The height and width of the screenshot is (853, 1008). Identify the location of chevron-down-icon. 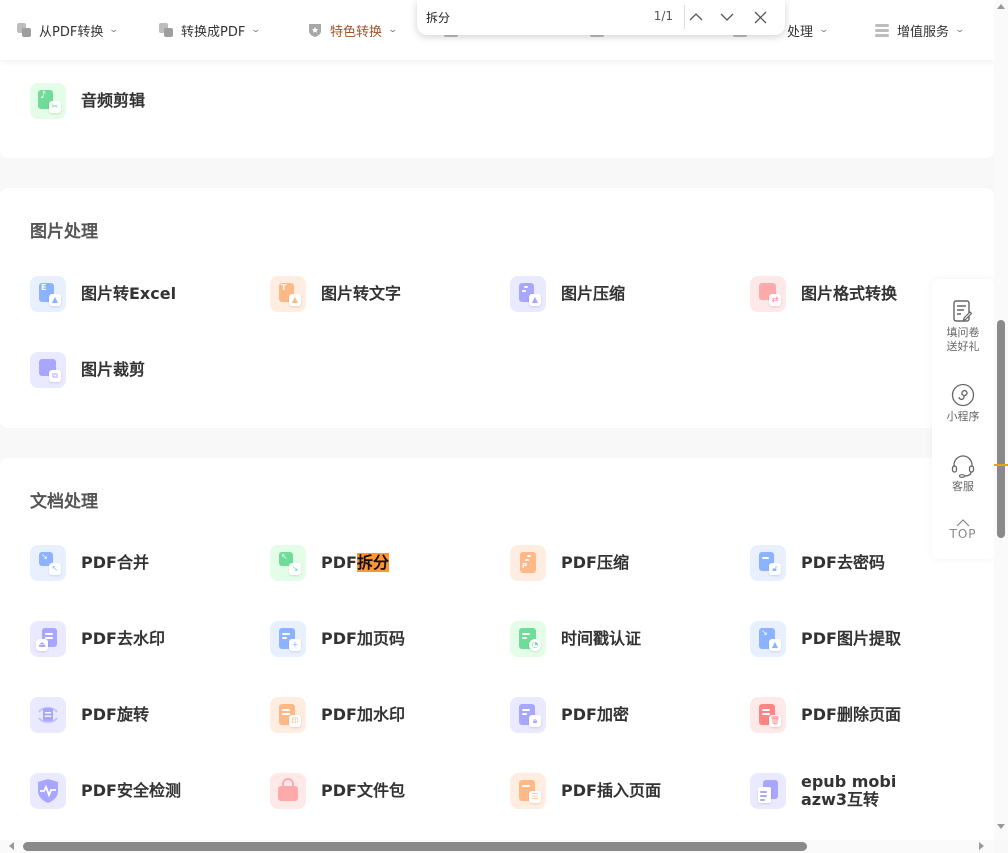
(727, 17).